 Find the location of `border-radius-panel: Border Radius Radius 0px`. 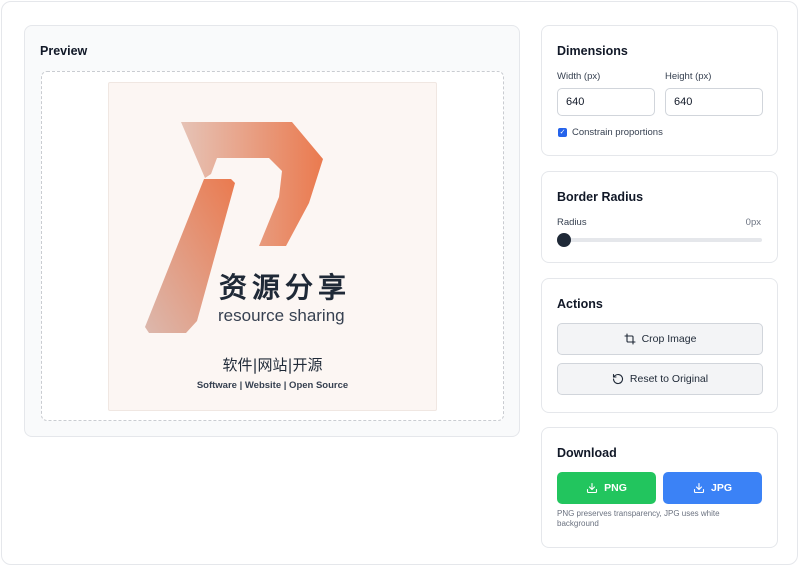

border-radius-panel: Border Radius Radius 0px is located at coordinates (659, 217).